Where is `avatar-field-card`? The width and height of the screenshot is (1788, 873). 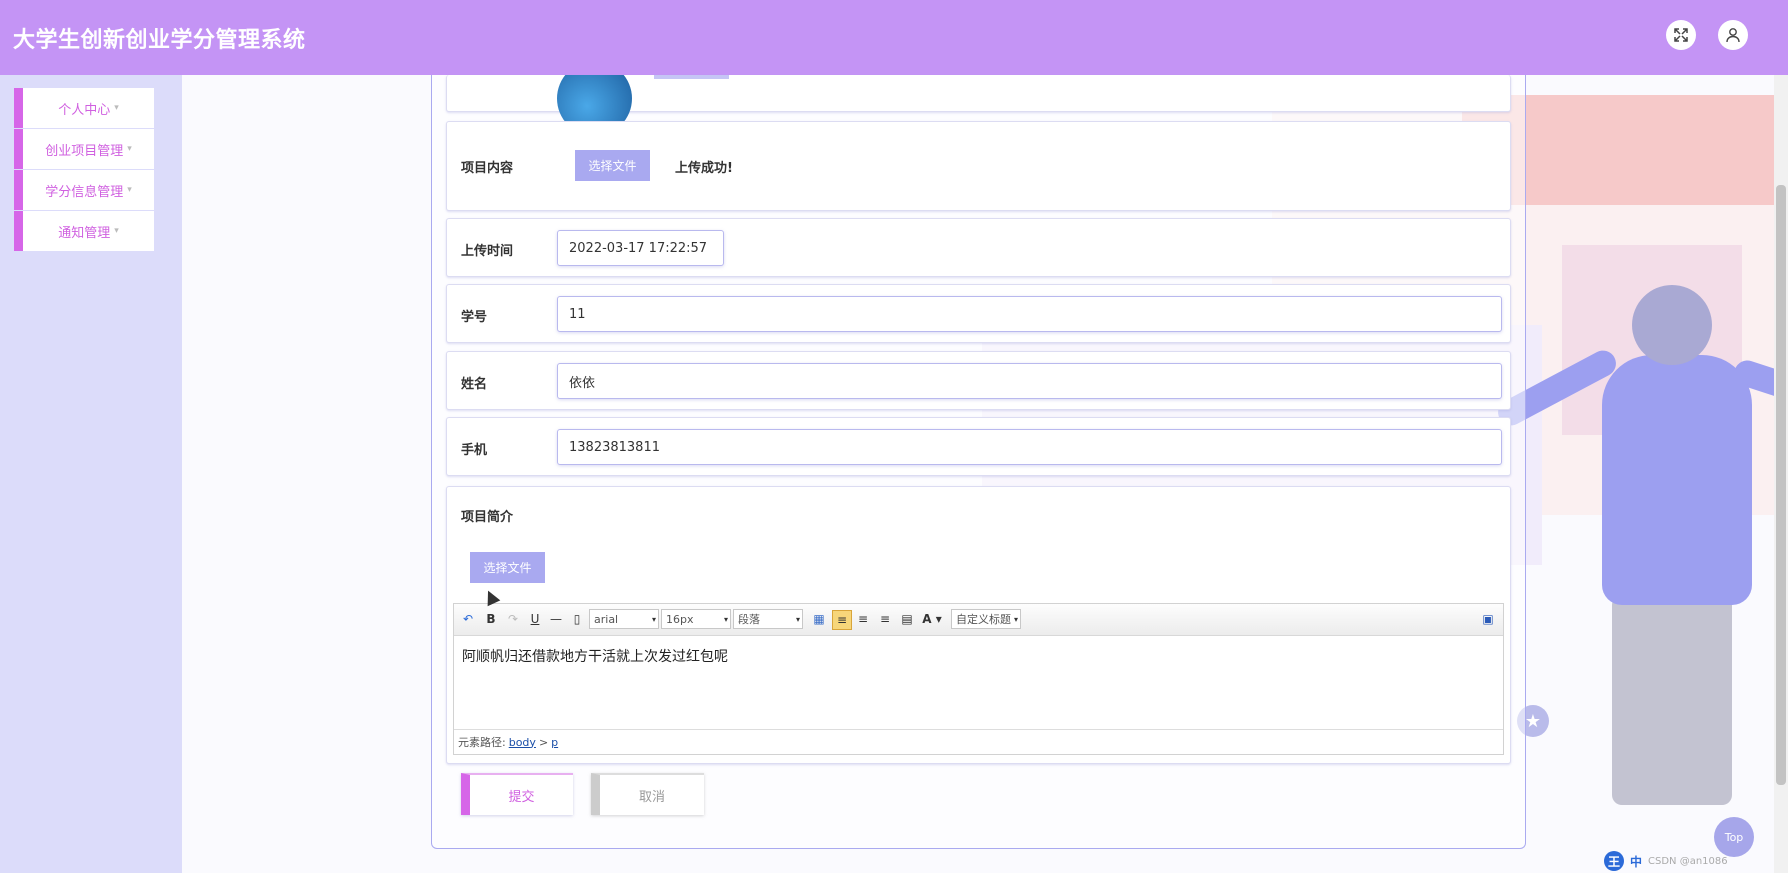 avatar-field-card is located at coordinates (978, 105).